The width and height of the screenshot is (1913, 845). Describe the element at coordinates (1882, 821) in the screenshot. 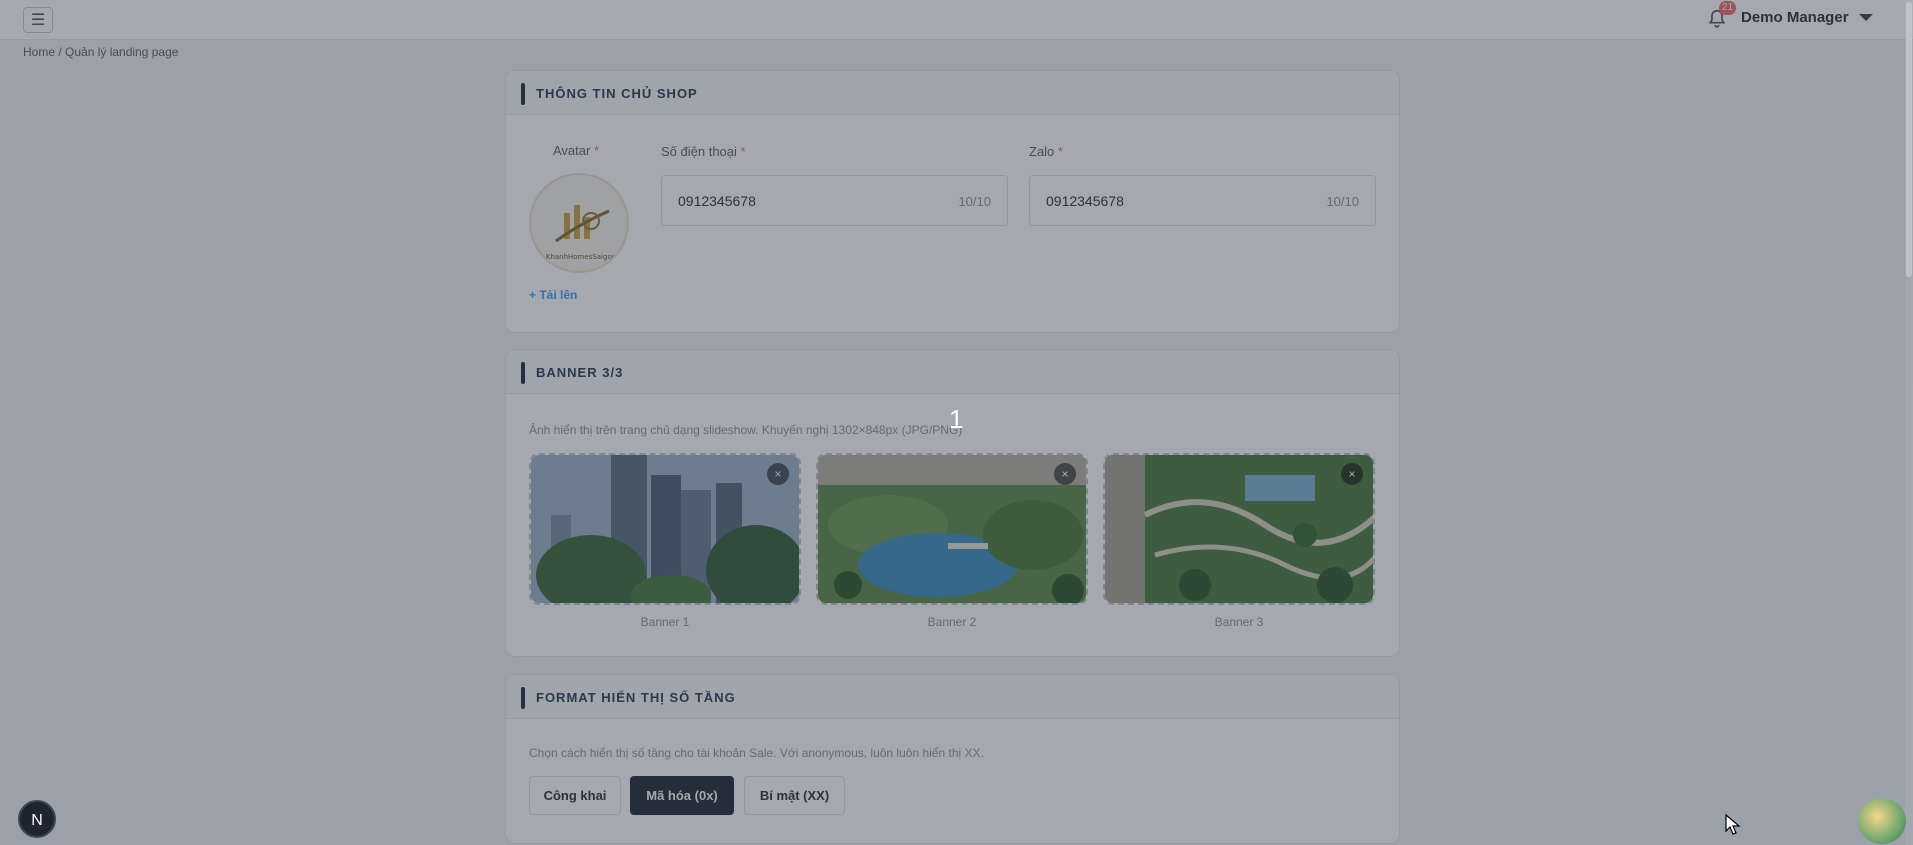

I see `assistant-avatar-button` at that location.